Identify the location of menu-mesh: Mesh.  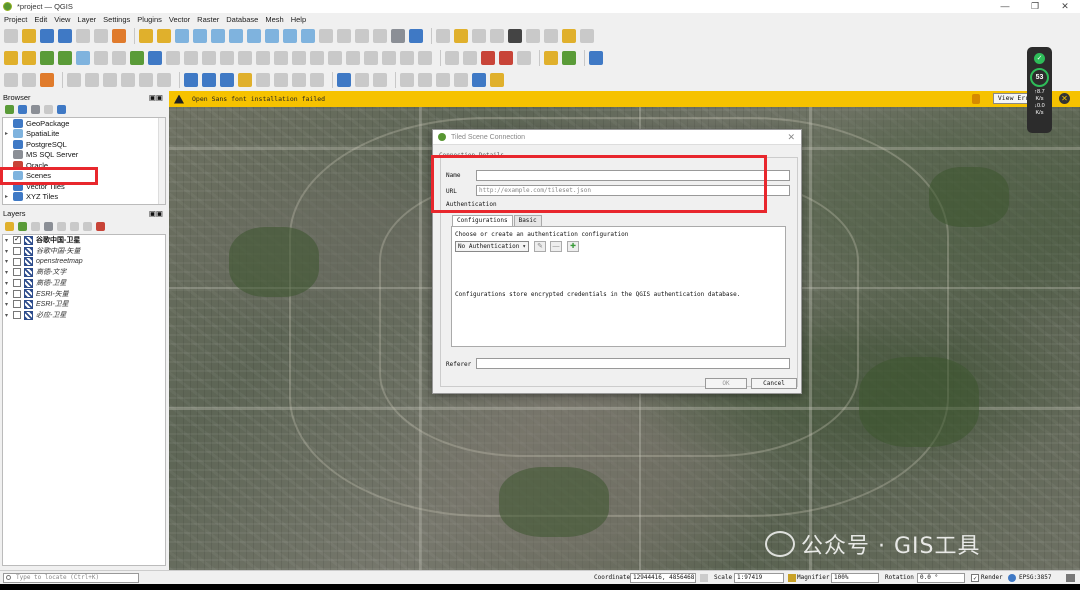
(274, 19).